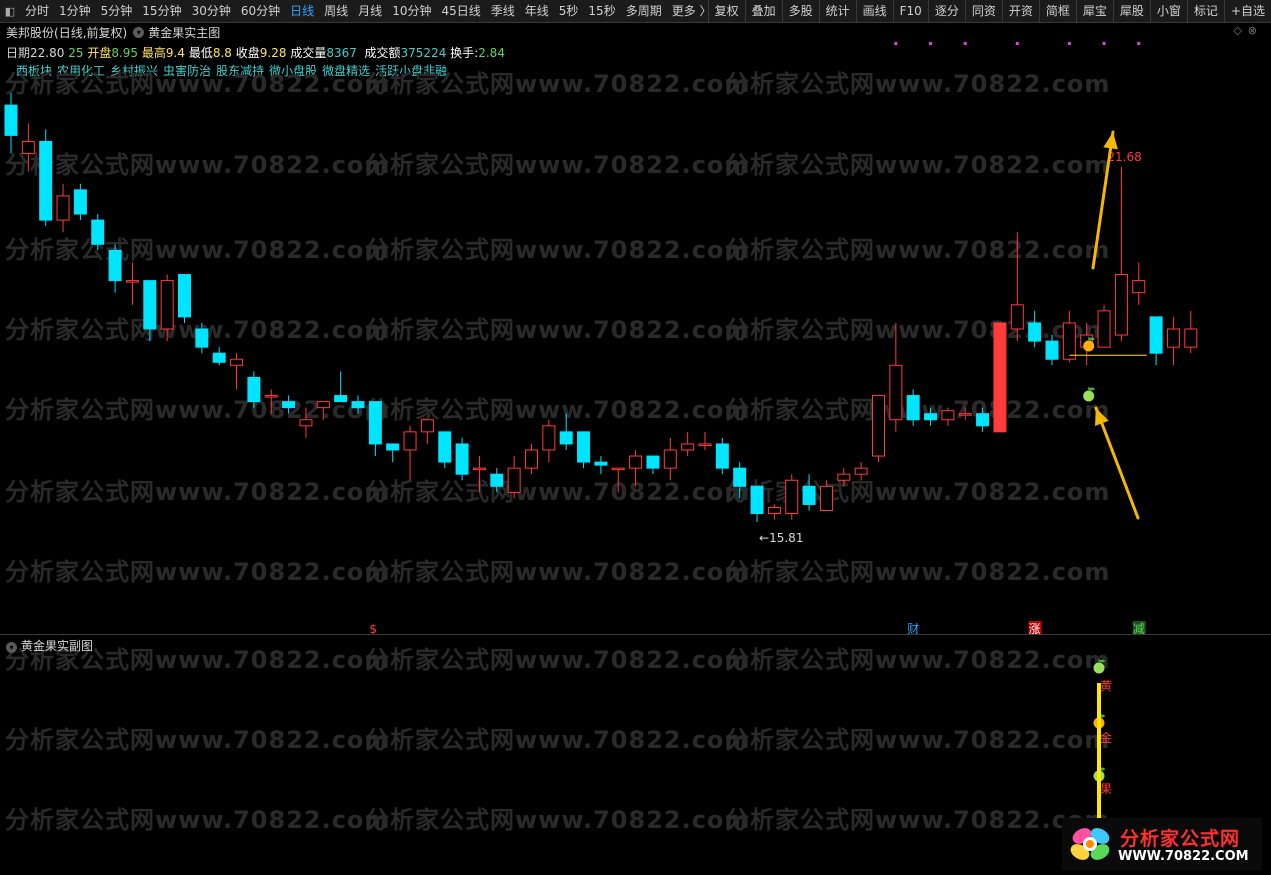 The width and height of the screenshot is (1271, 875). What do you see at coordinates (1090, 844) in the screenshot?
I see `flower-logo-icon` at bounding box center [1090, 844].